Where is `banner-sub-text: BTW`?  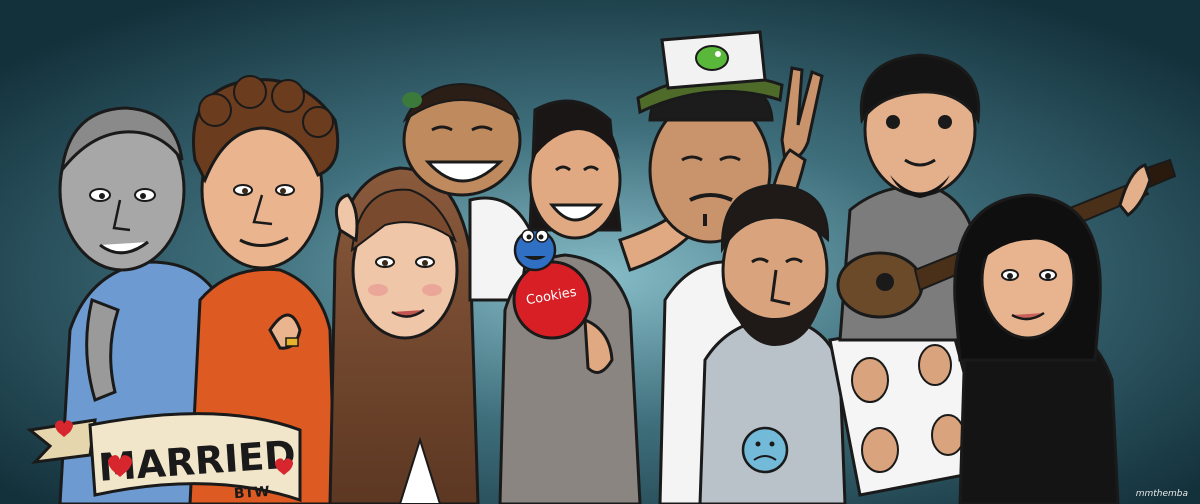
banner-sub-text: BTW is located at coordinates (251, 493).